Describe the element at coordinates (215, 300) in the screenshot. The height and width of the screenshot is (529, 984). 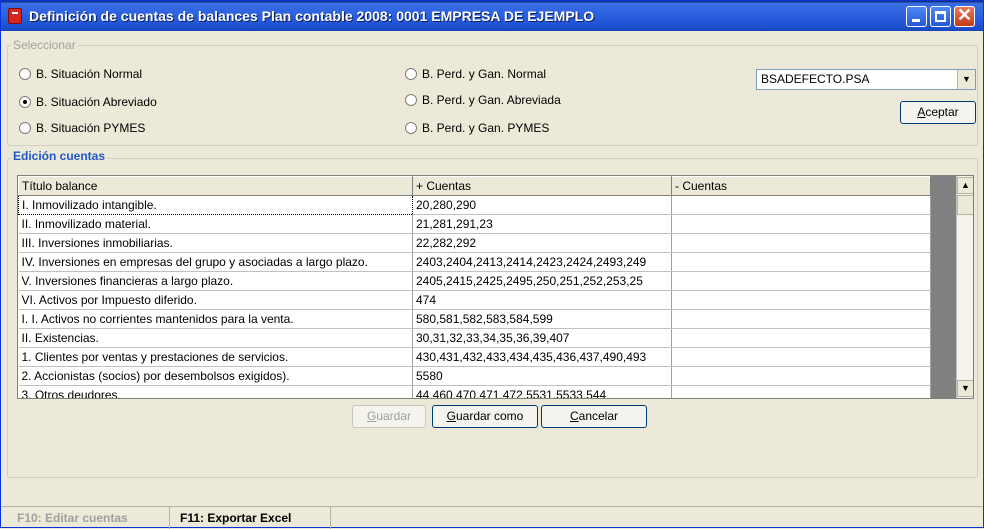
I see `cell-titulo: VI. Activos por Impuesto diferido.` at that location.